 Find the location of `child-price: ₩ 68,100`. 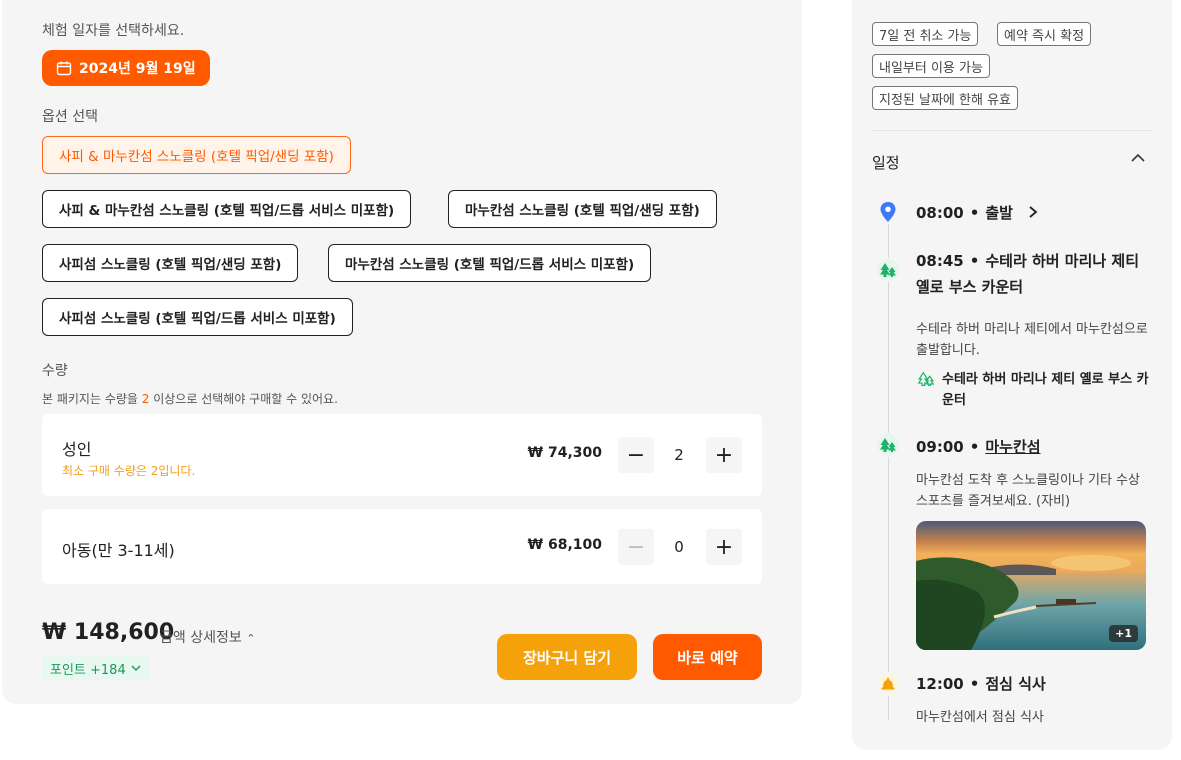

child-price: ₩ 68,100 is located at coordinates (564, 545).